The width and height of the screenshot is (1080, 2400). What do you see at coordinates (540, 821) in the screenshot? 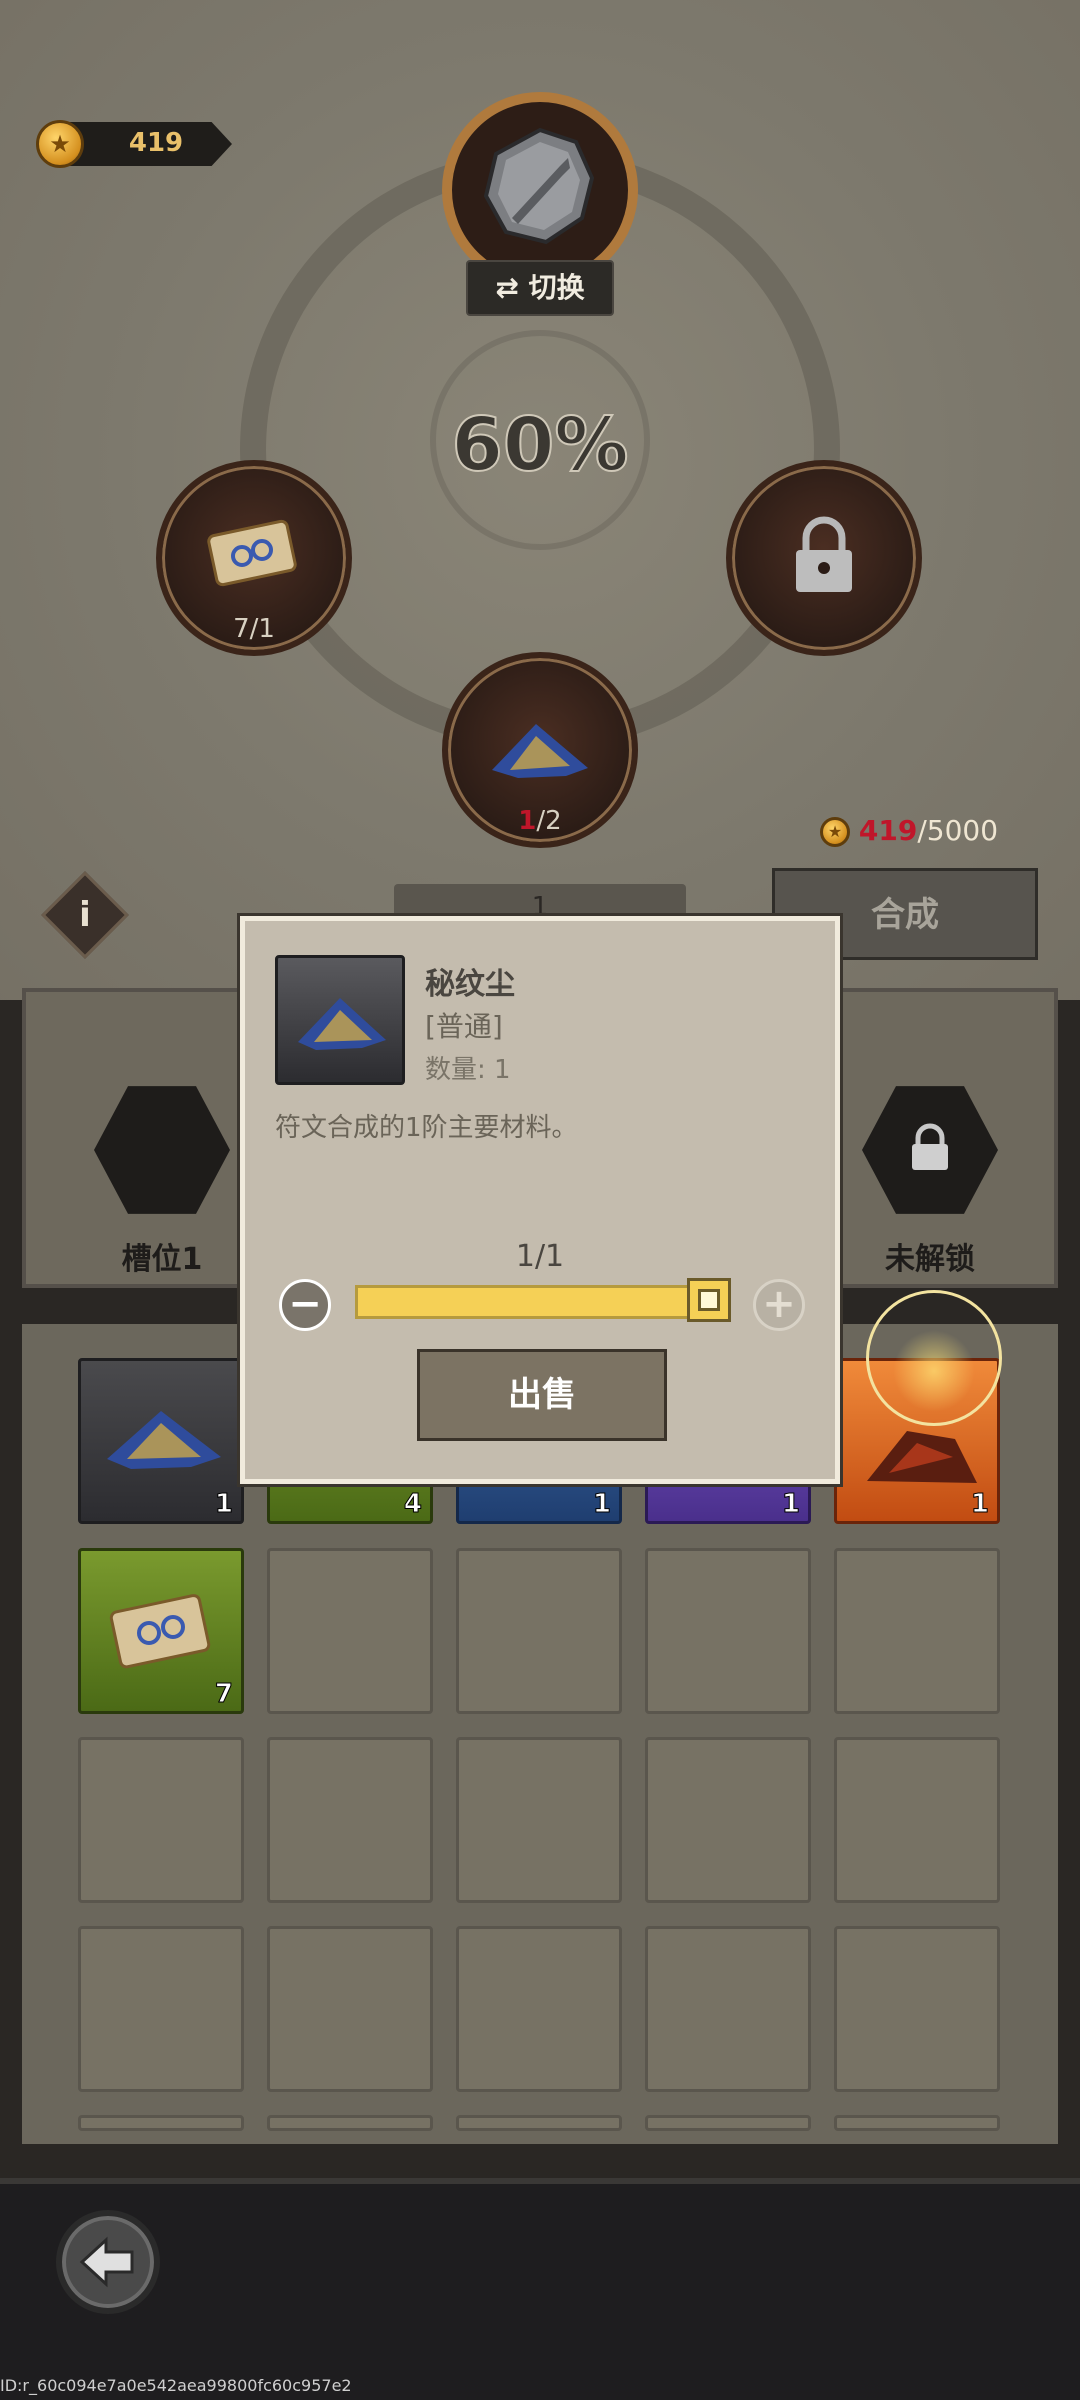
I see `bottom-slot-count: 1/2` at bounding box center [540, 821].